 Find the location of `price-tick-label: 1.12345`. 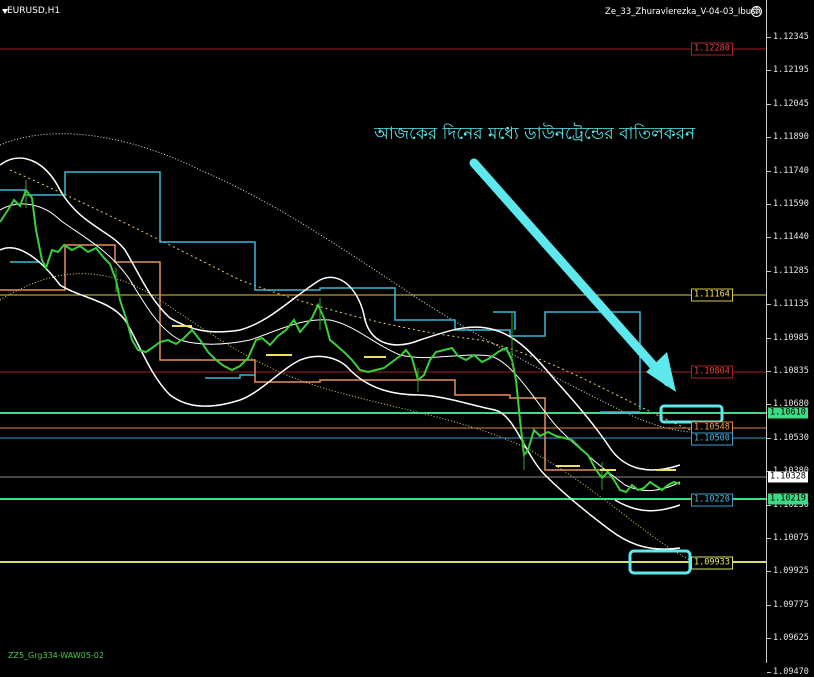

price-tick-label: 1.12345 is located at coordinates (791, 37).